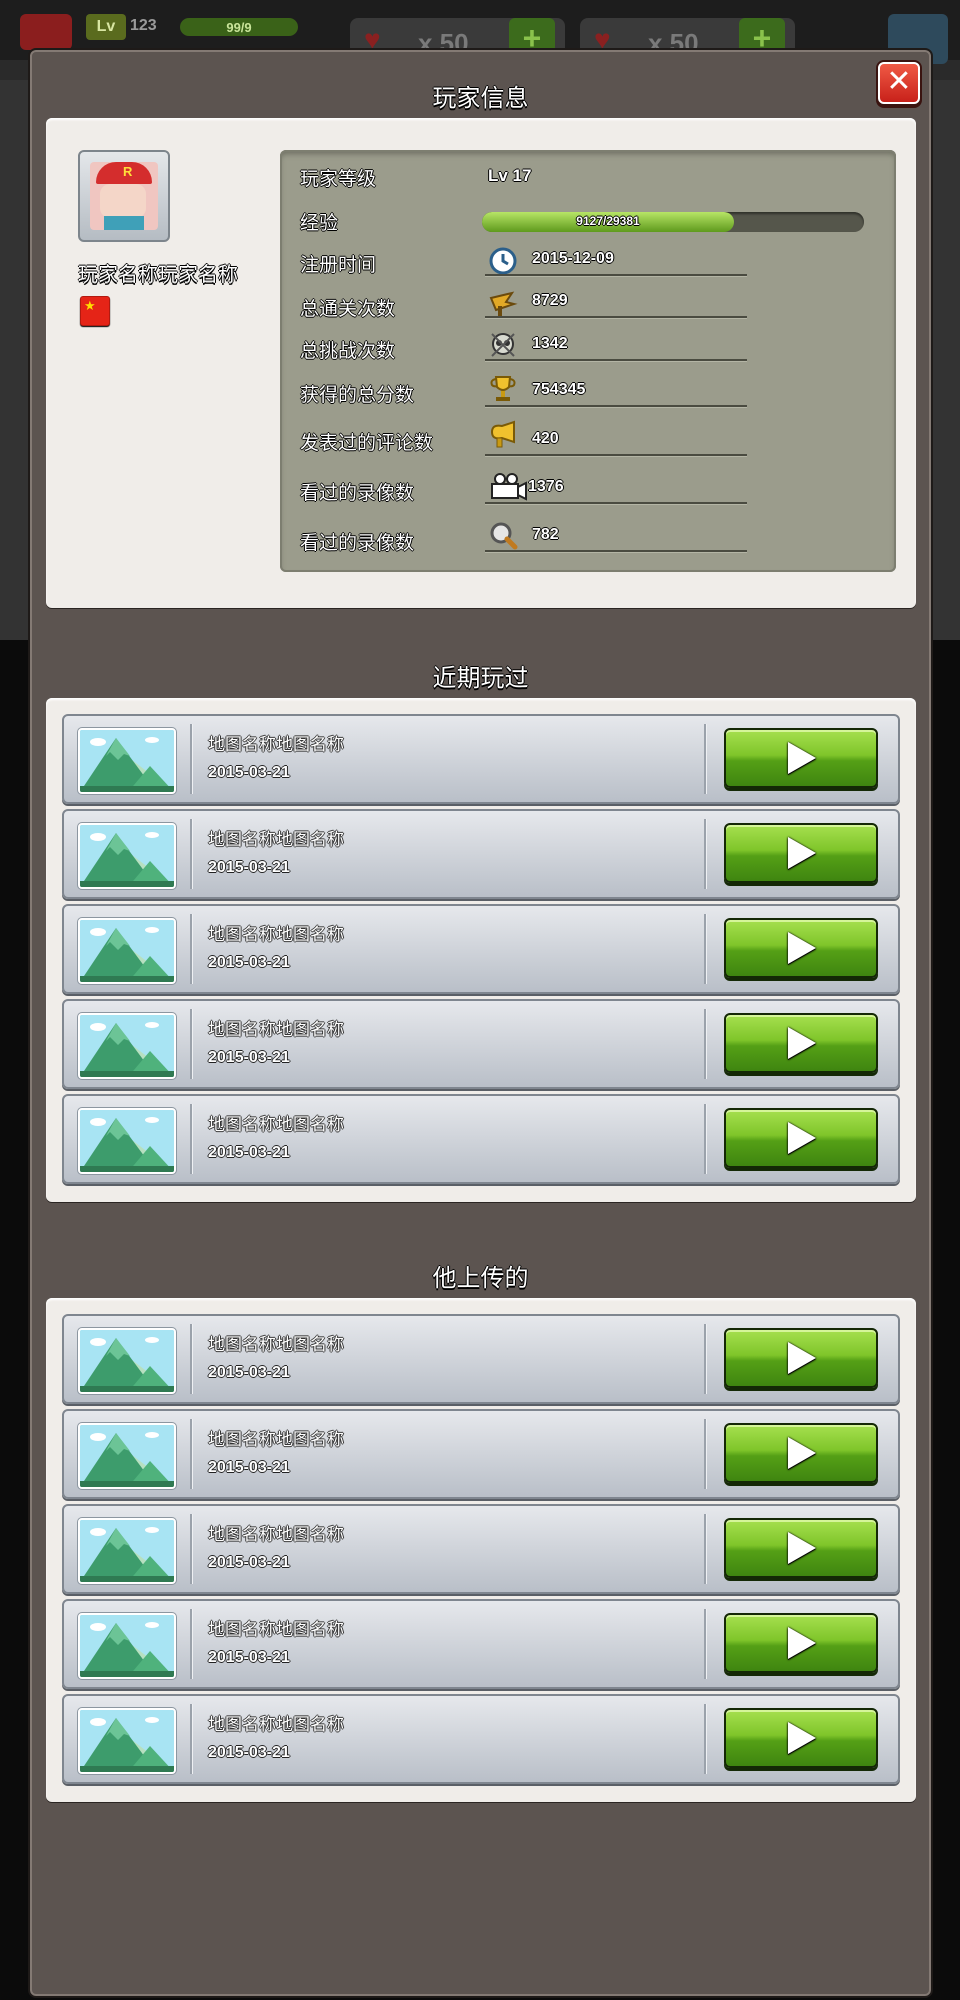 The height and width of the screenshot is (2000, 960). I want to click on trophy-icon, so click(503, 388).